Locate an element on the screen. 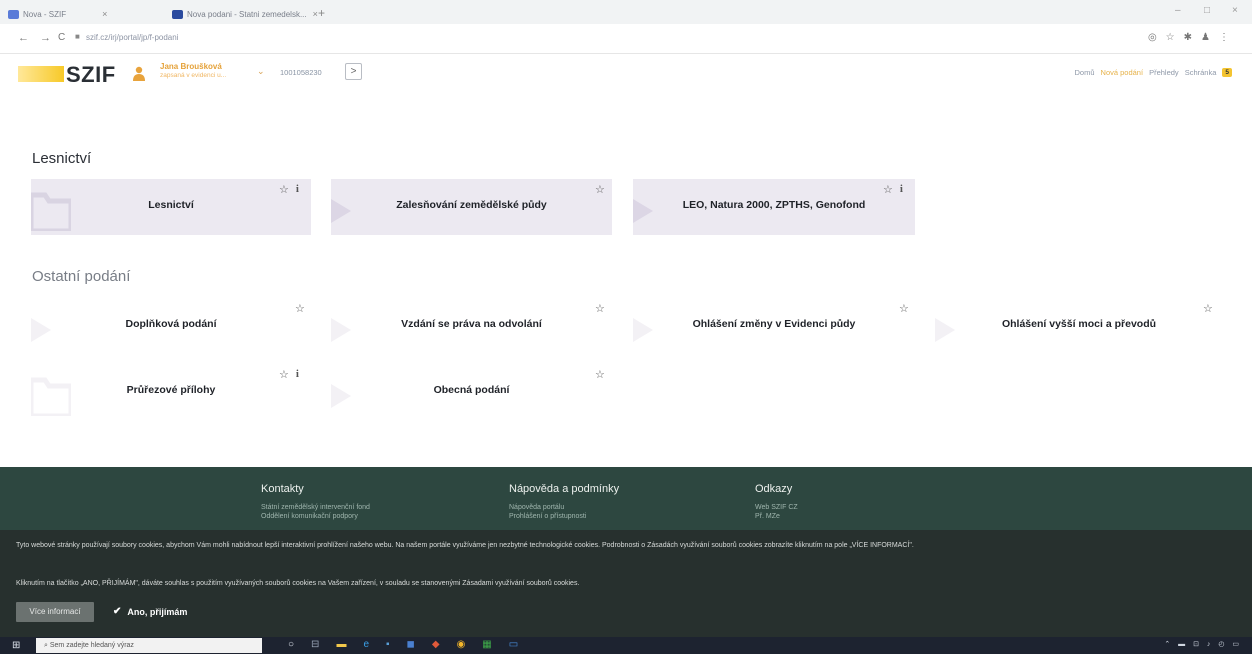 The image size is (1252, 654). card-label: Lesnictví is located at coordinates (171, 205).